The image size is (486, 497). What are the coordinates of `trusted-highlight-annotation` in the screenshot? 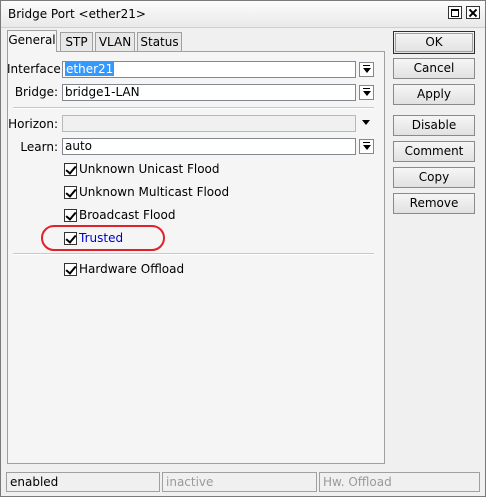 It's located at (103, 238).